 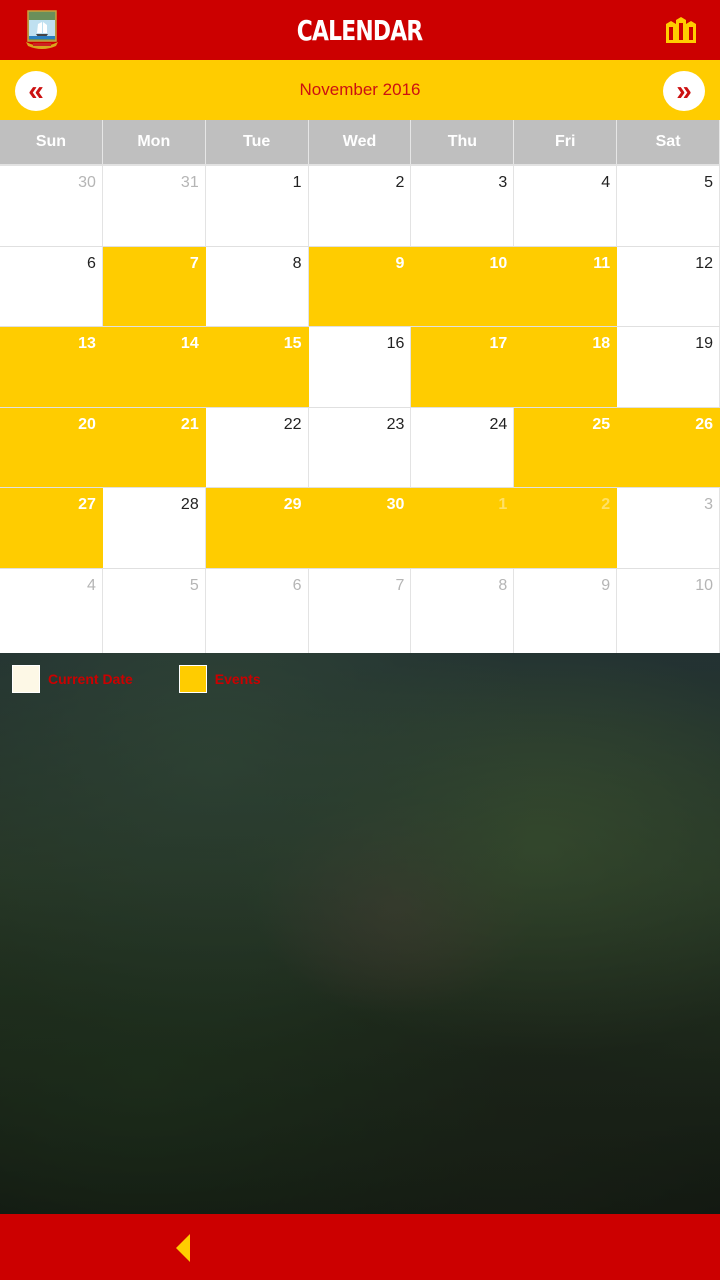 I want to click on day-number: 22, so click(x=292, y=424).